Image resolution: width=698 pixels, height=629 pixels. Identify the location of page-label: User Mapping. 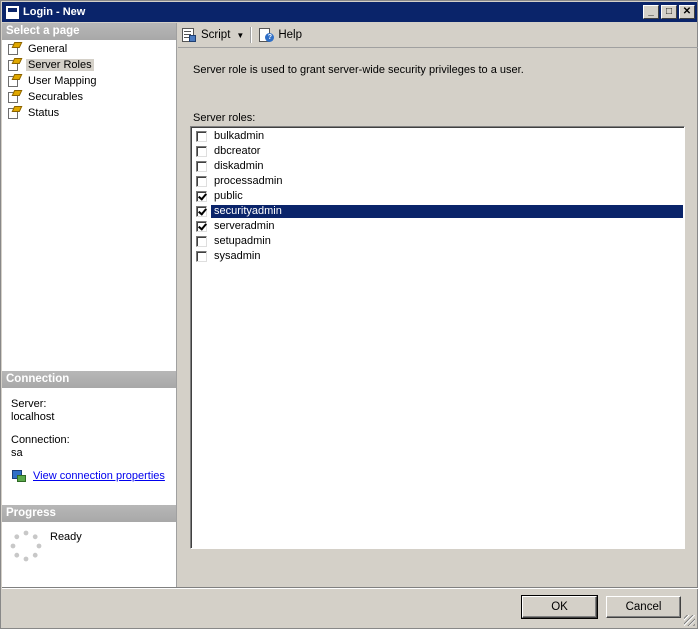
(62, 81).